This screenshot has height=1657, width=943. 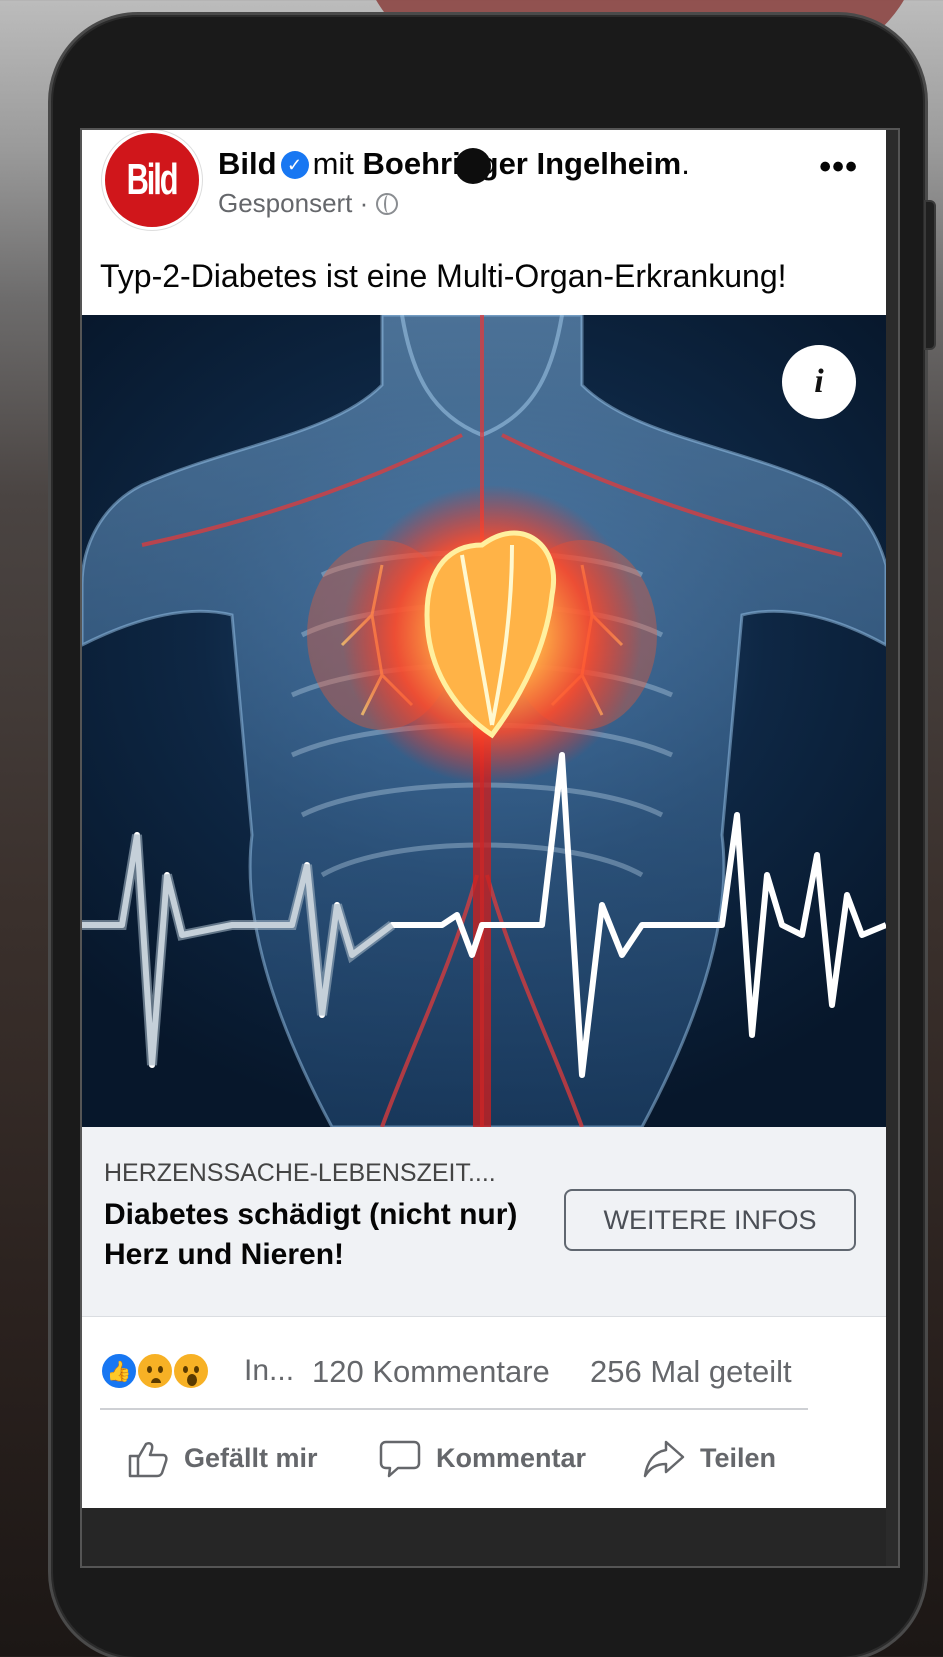 I want to click on like-button: Gefällt mir, so click(x=222, y=1458).